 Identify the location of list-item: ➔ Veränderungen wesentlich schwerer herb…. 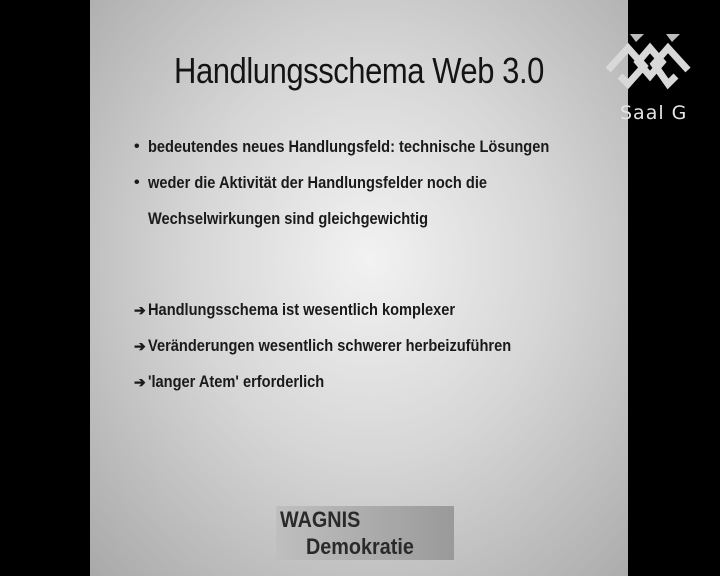
(352, 346).